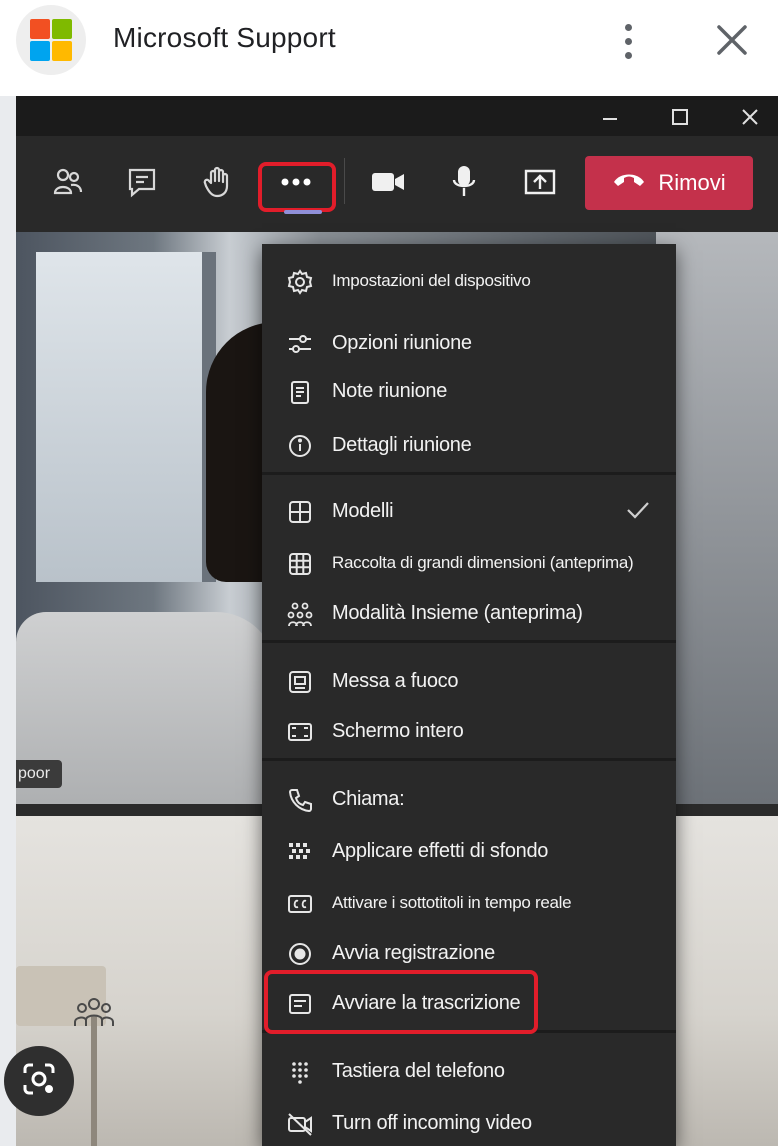 Image resolution: width=778 pixels, height=1146 pixels. What do you see at coordinates (51, 40) in the screenshot?
I see `microsoft-logo` at bounding box center [51, 40].